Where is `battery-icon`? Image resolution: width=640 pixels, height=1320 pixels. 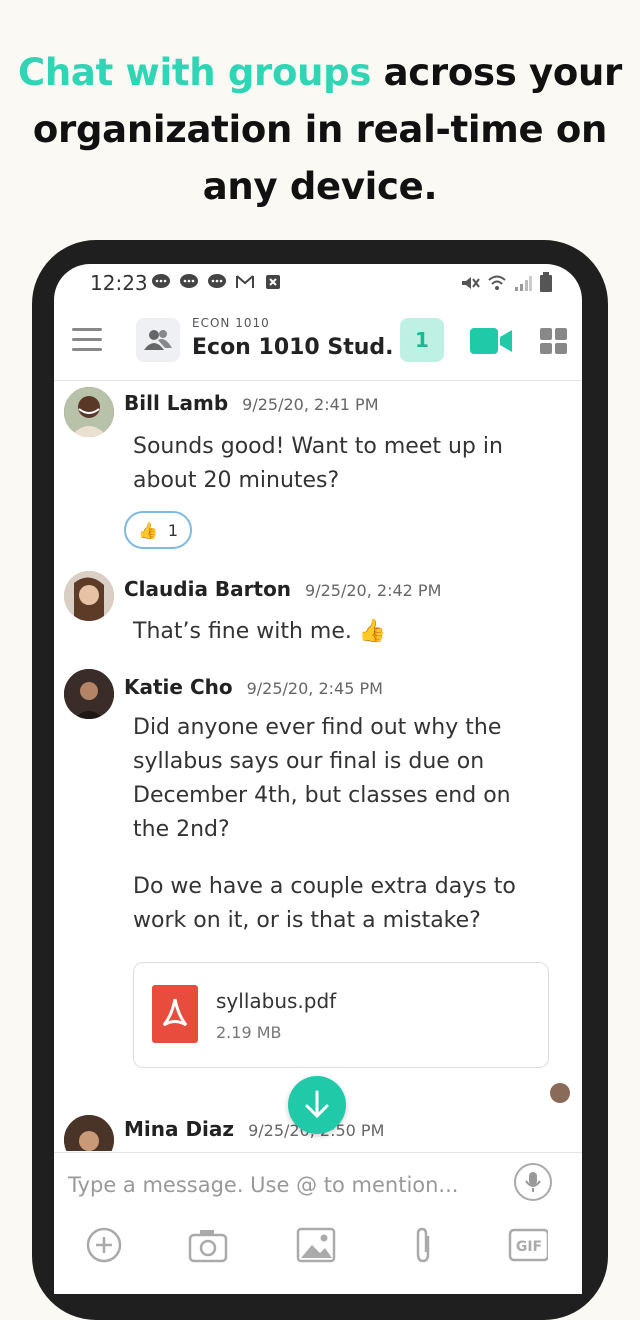
battery-icon is located at coordinates (546, 284).